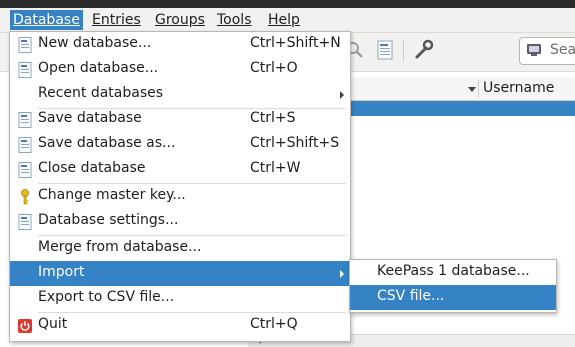  What do you see at coordinates (116, 20) in the screenshot?
I see `menu-entries: Entries` at bounding box center [116, 20].